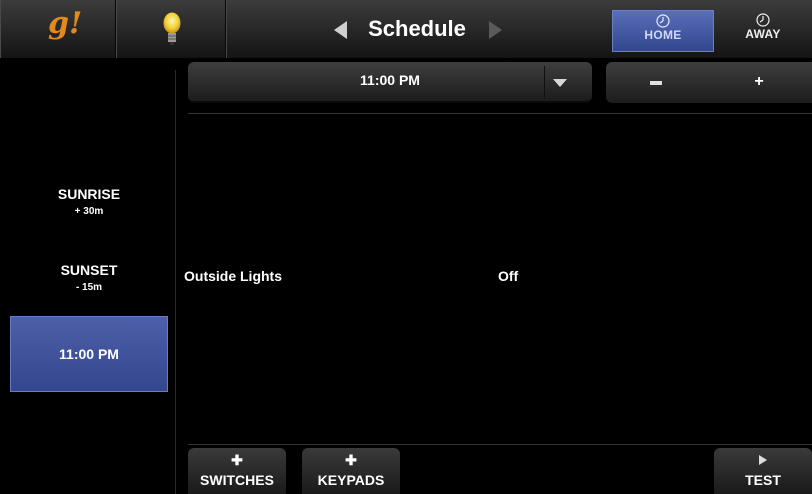 This screenshot has width=812, height=494. I want to click on lights-button, so click(171, 29).